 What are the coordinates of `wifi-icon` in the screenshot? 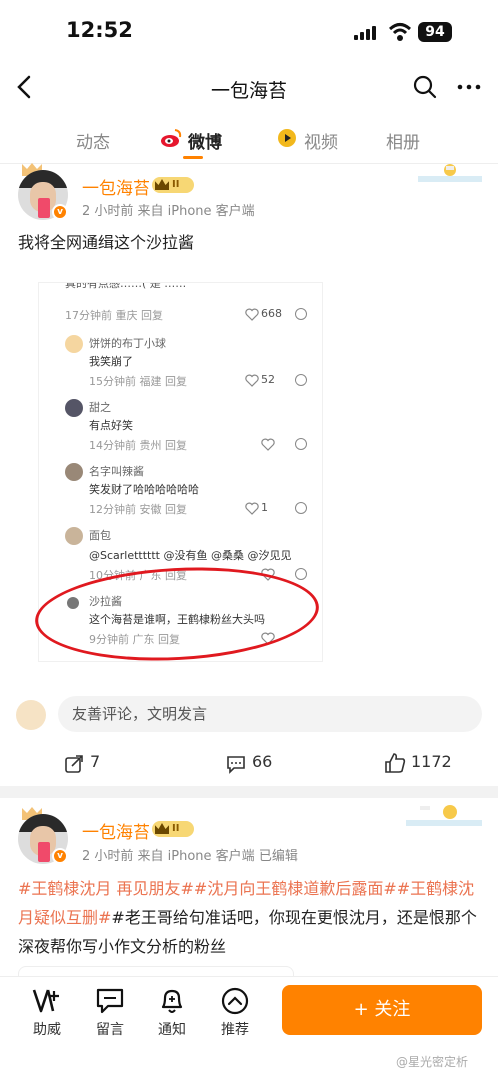 It's located at (400, 32).